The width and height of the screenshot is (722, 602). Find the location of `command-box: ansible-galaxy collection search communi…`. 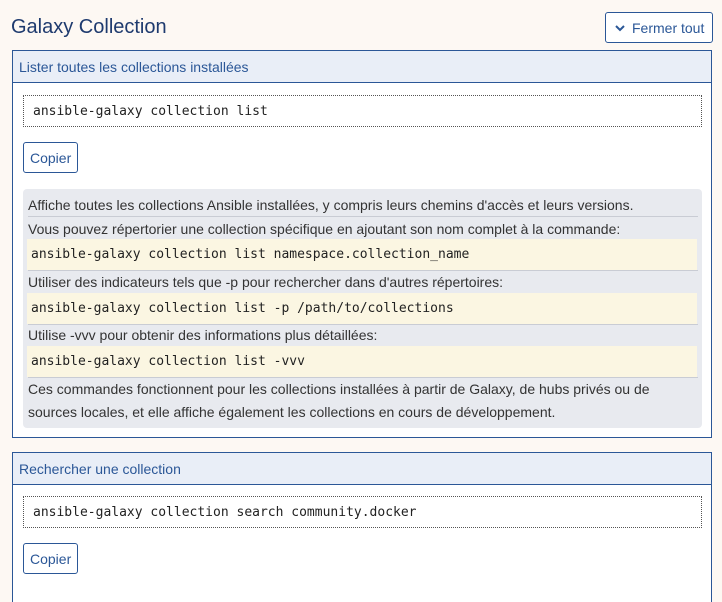

command-box: ansible-galaxy collection search communi… is located at coordinates (362, 512).